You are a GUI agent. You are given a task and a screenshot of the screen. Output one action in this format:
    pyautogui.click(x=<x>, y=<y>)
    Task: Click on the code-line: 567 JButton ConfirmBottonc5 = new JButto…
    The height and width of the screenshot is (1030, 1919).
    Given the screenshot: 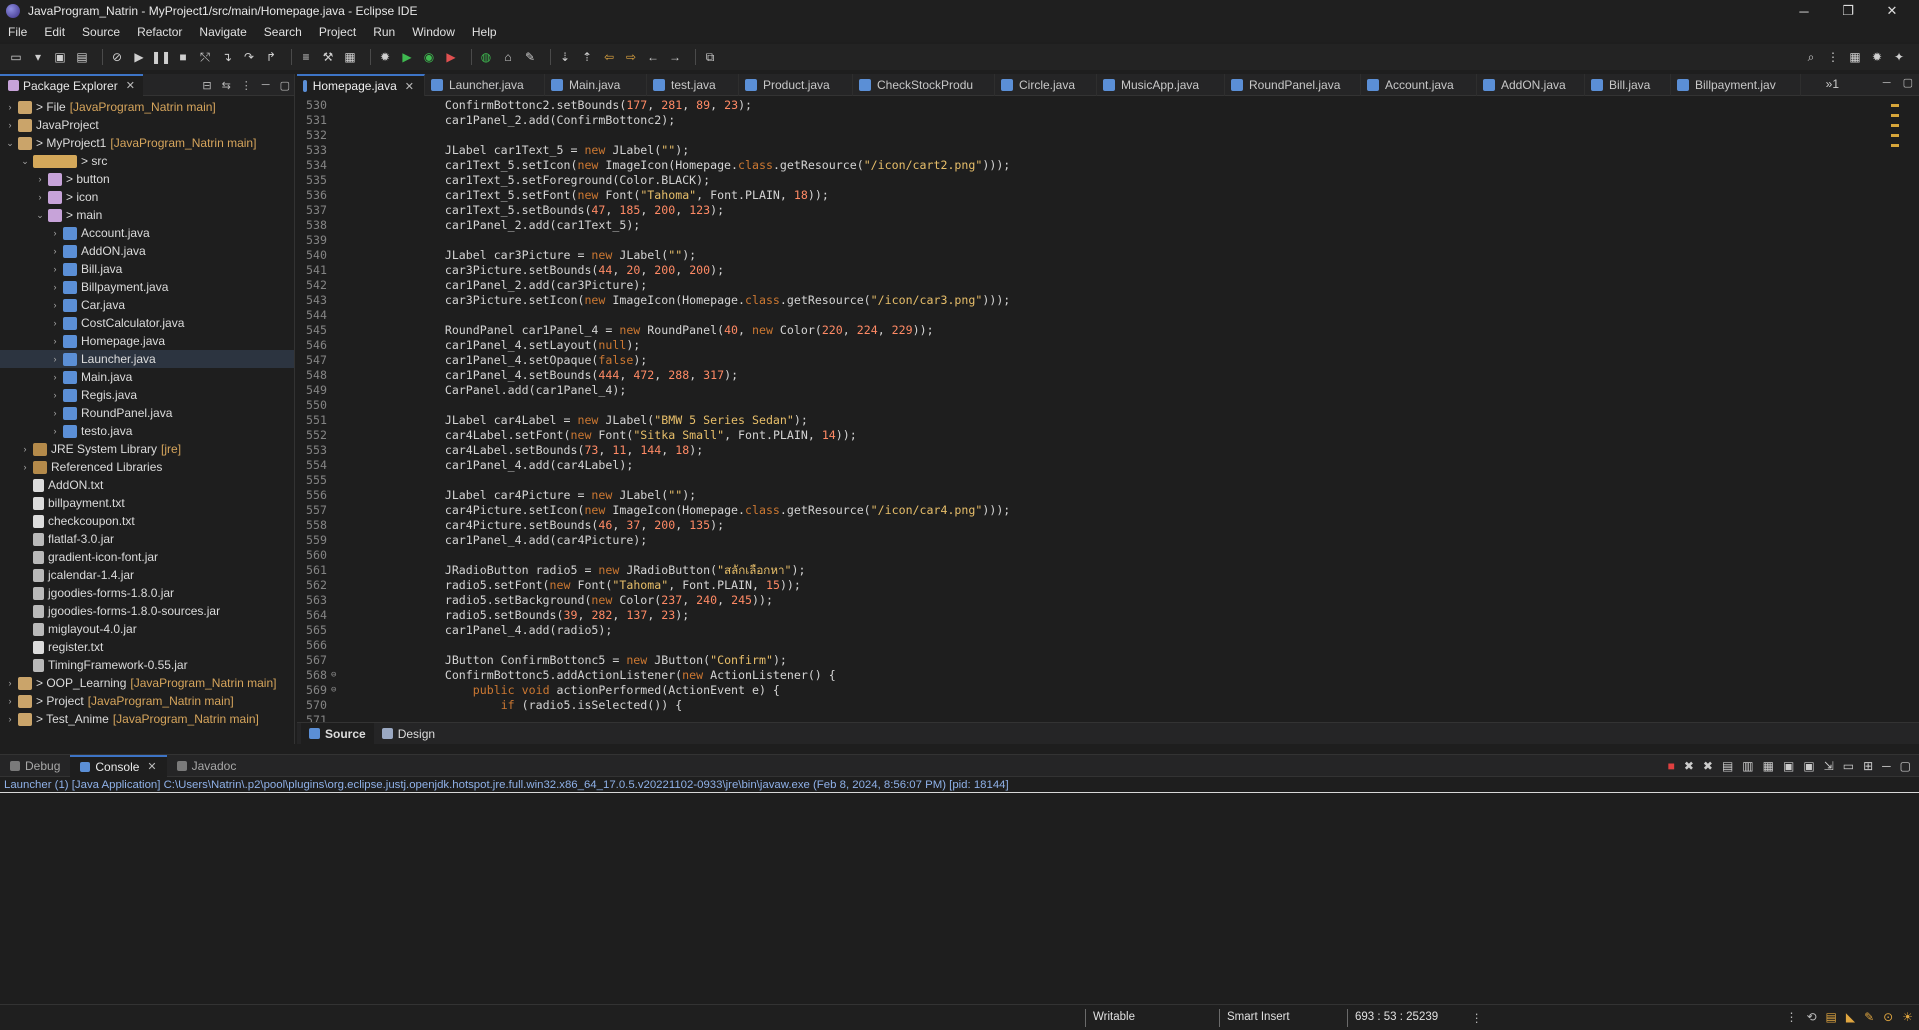 What is the action you would take?
    pyautogui.click(x=1097, y=660)
    